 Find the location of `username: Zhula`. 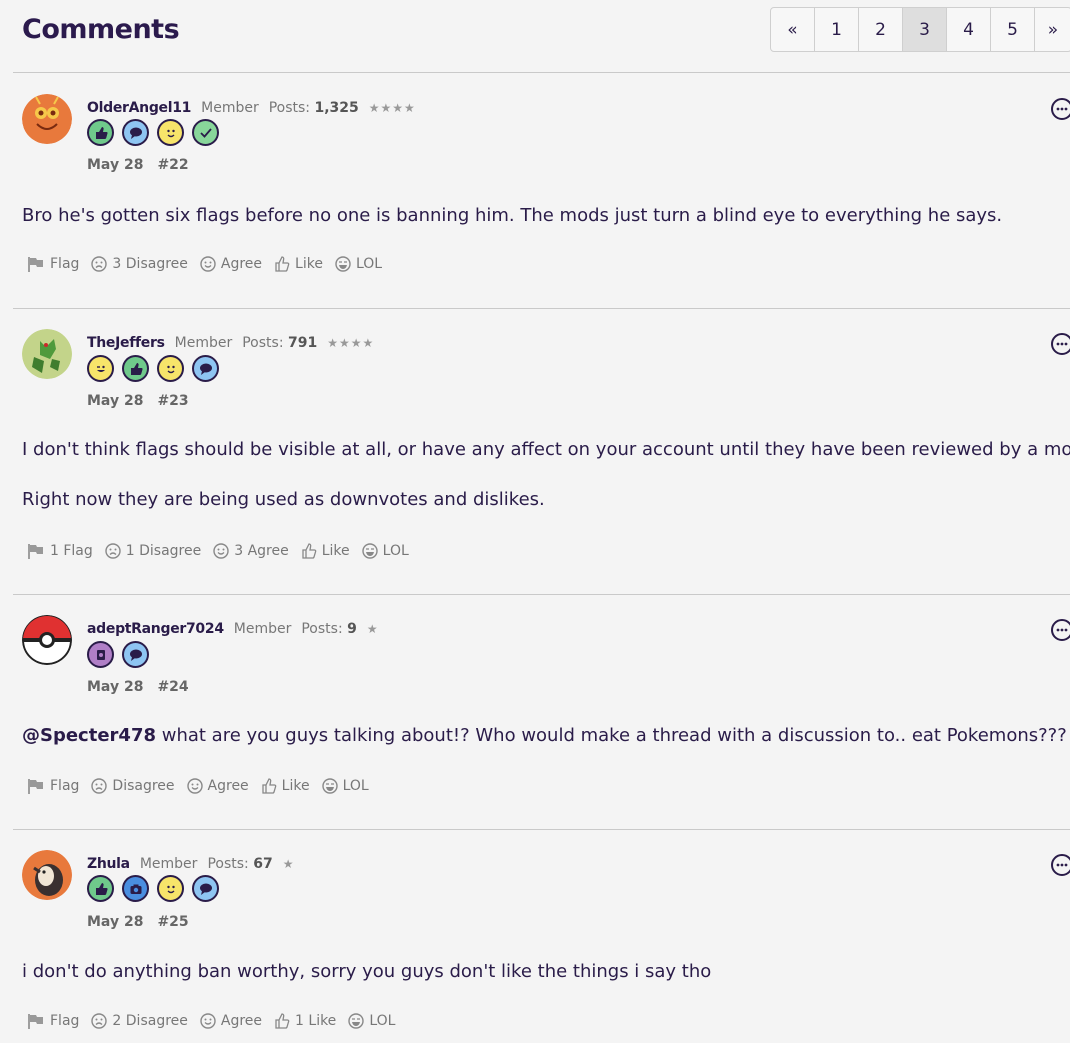

username: Zhula is located at coordinates (108, 864).